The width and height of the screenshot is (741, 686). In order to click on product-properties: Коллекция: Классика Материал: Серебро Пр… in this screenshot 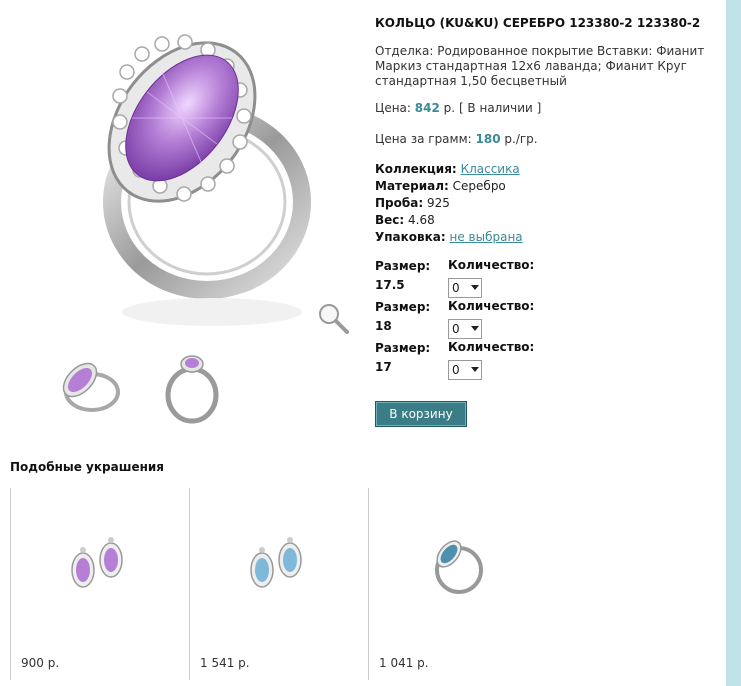, I will do `click(449, 203)`.